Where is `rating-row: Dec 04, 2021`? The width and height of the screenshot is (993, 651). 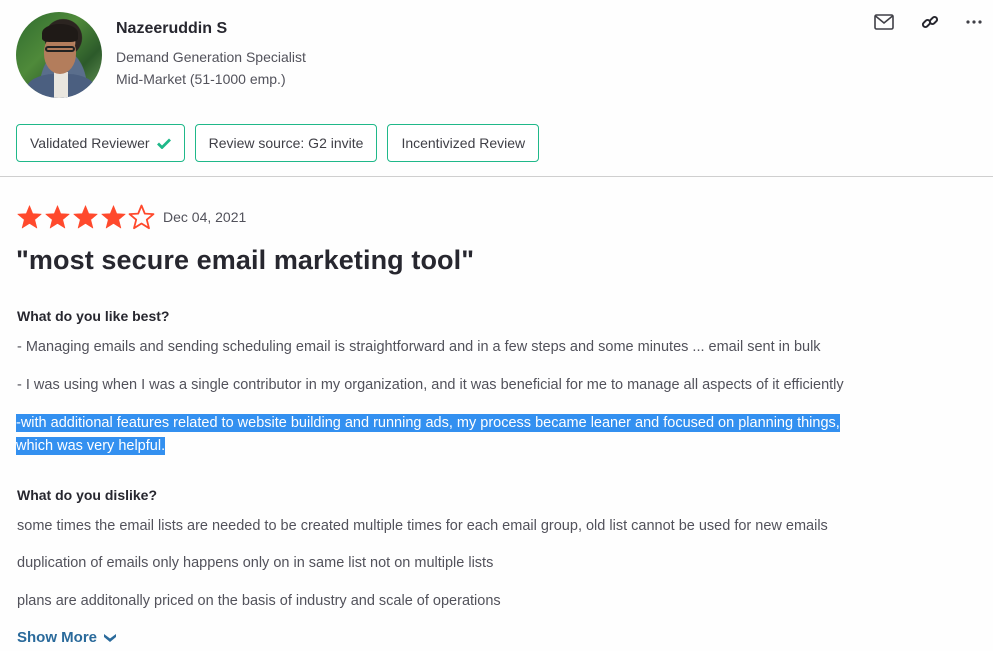 rating-row: Dec 04, 2021 is located at coordinates (131, 217).